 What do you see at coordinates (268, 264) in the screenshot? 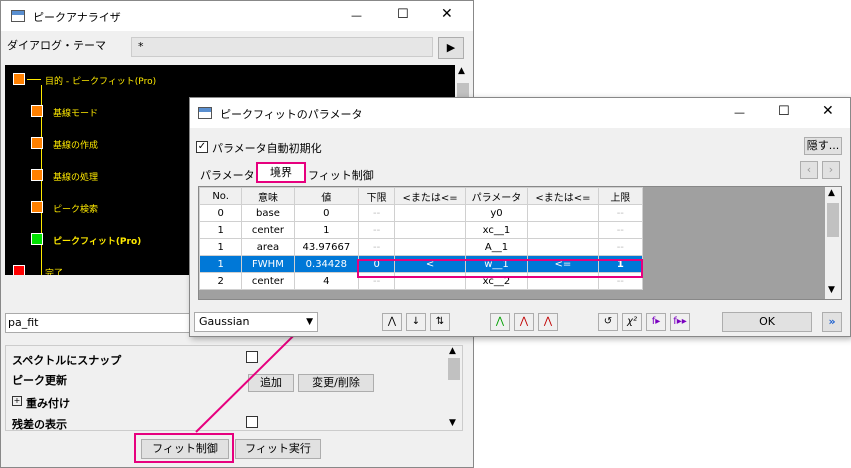
I see `cell: FWHM` at bounding box center [268, 264].